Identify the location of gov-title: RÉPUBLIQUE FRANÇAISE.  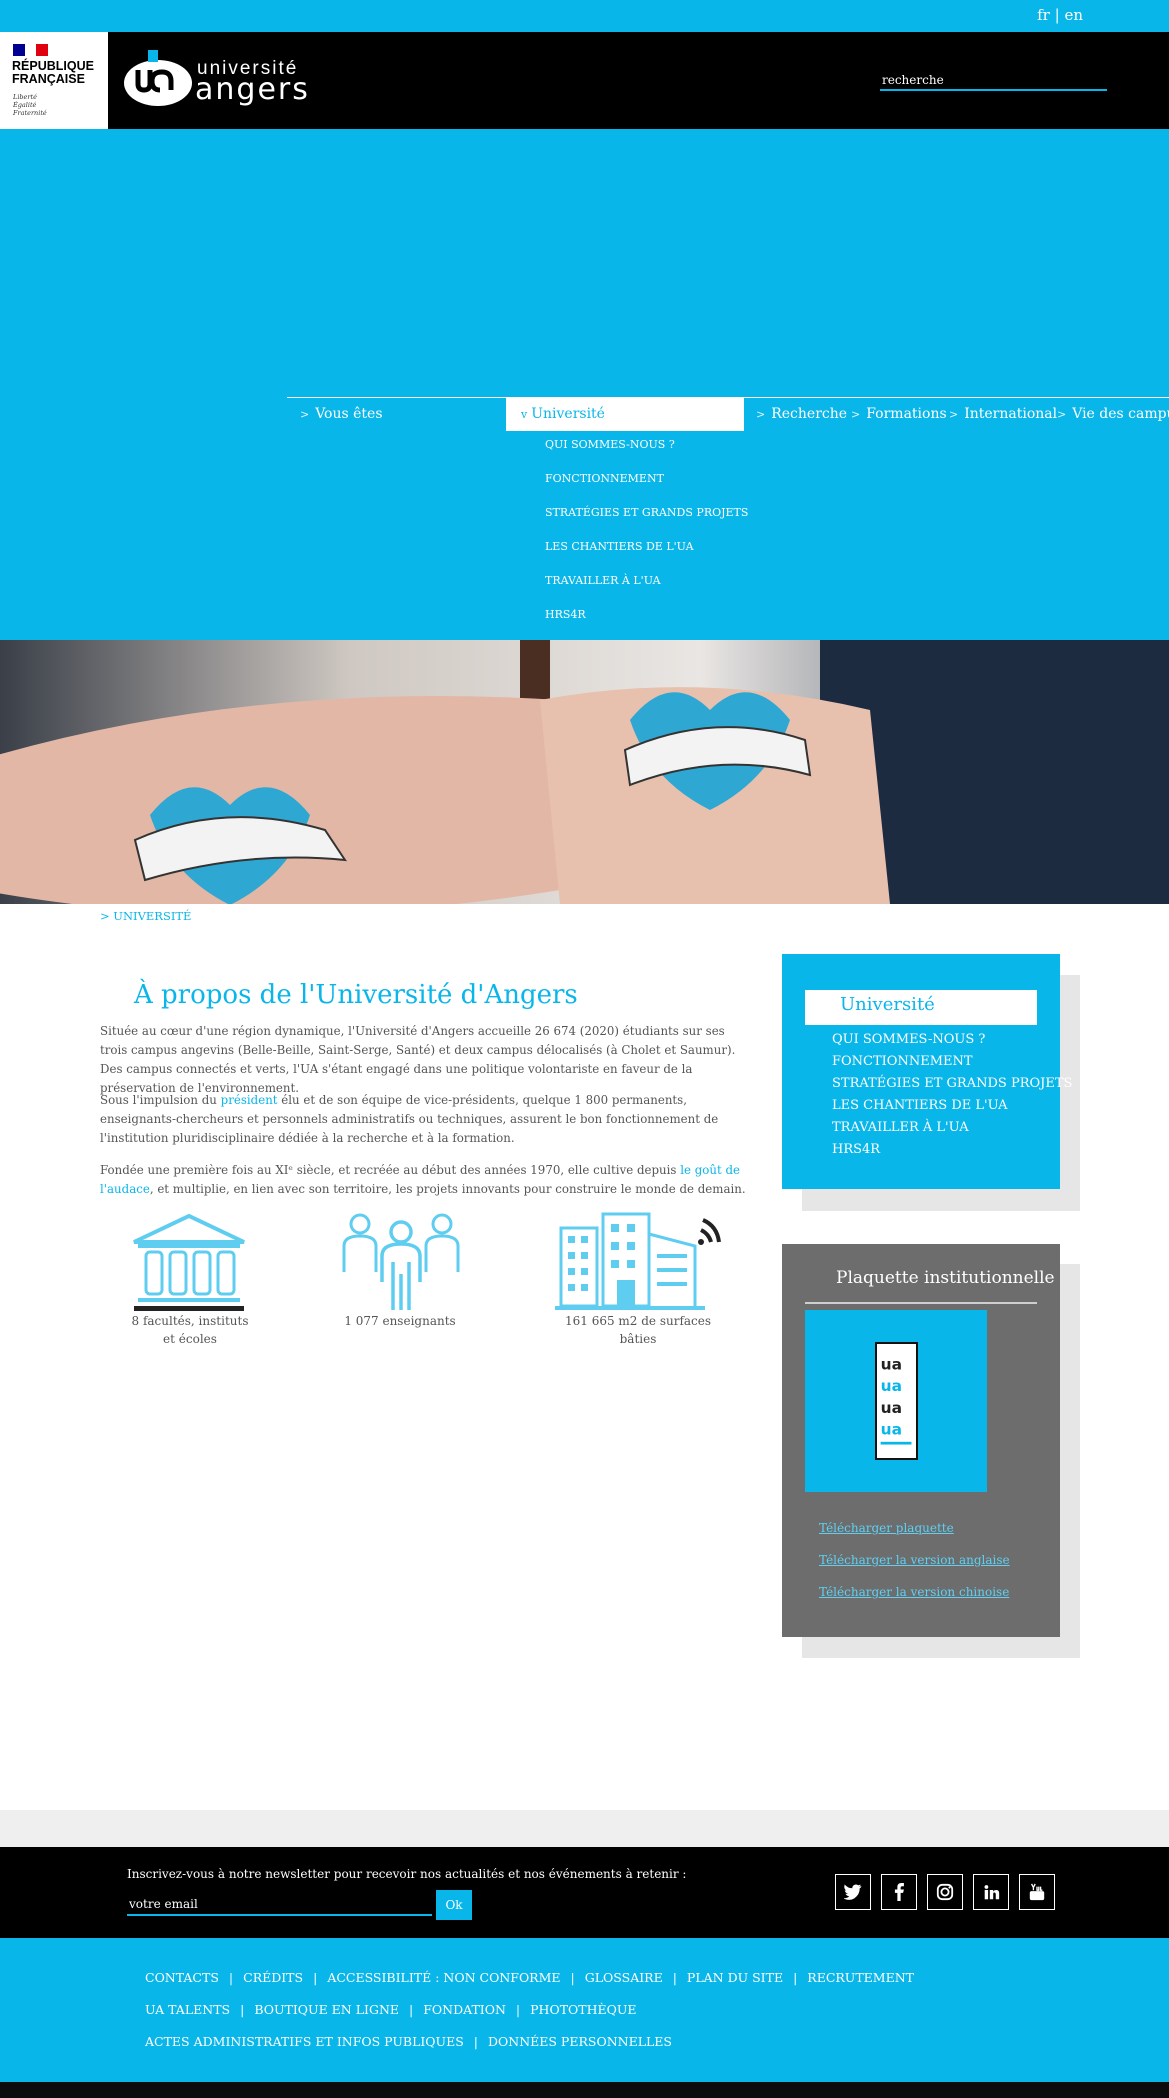
(53, 72).